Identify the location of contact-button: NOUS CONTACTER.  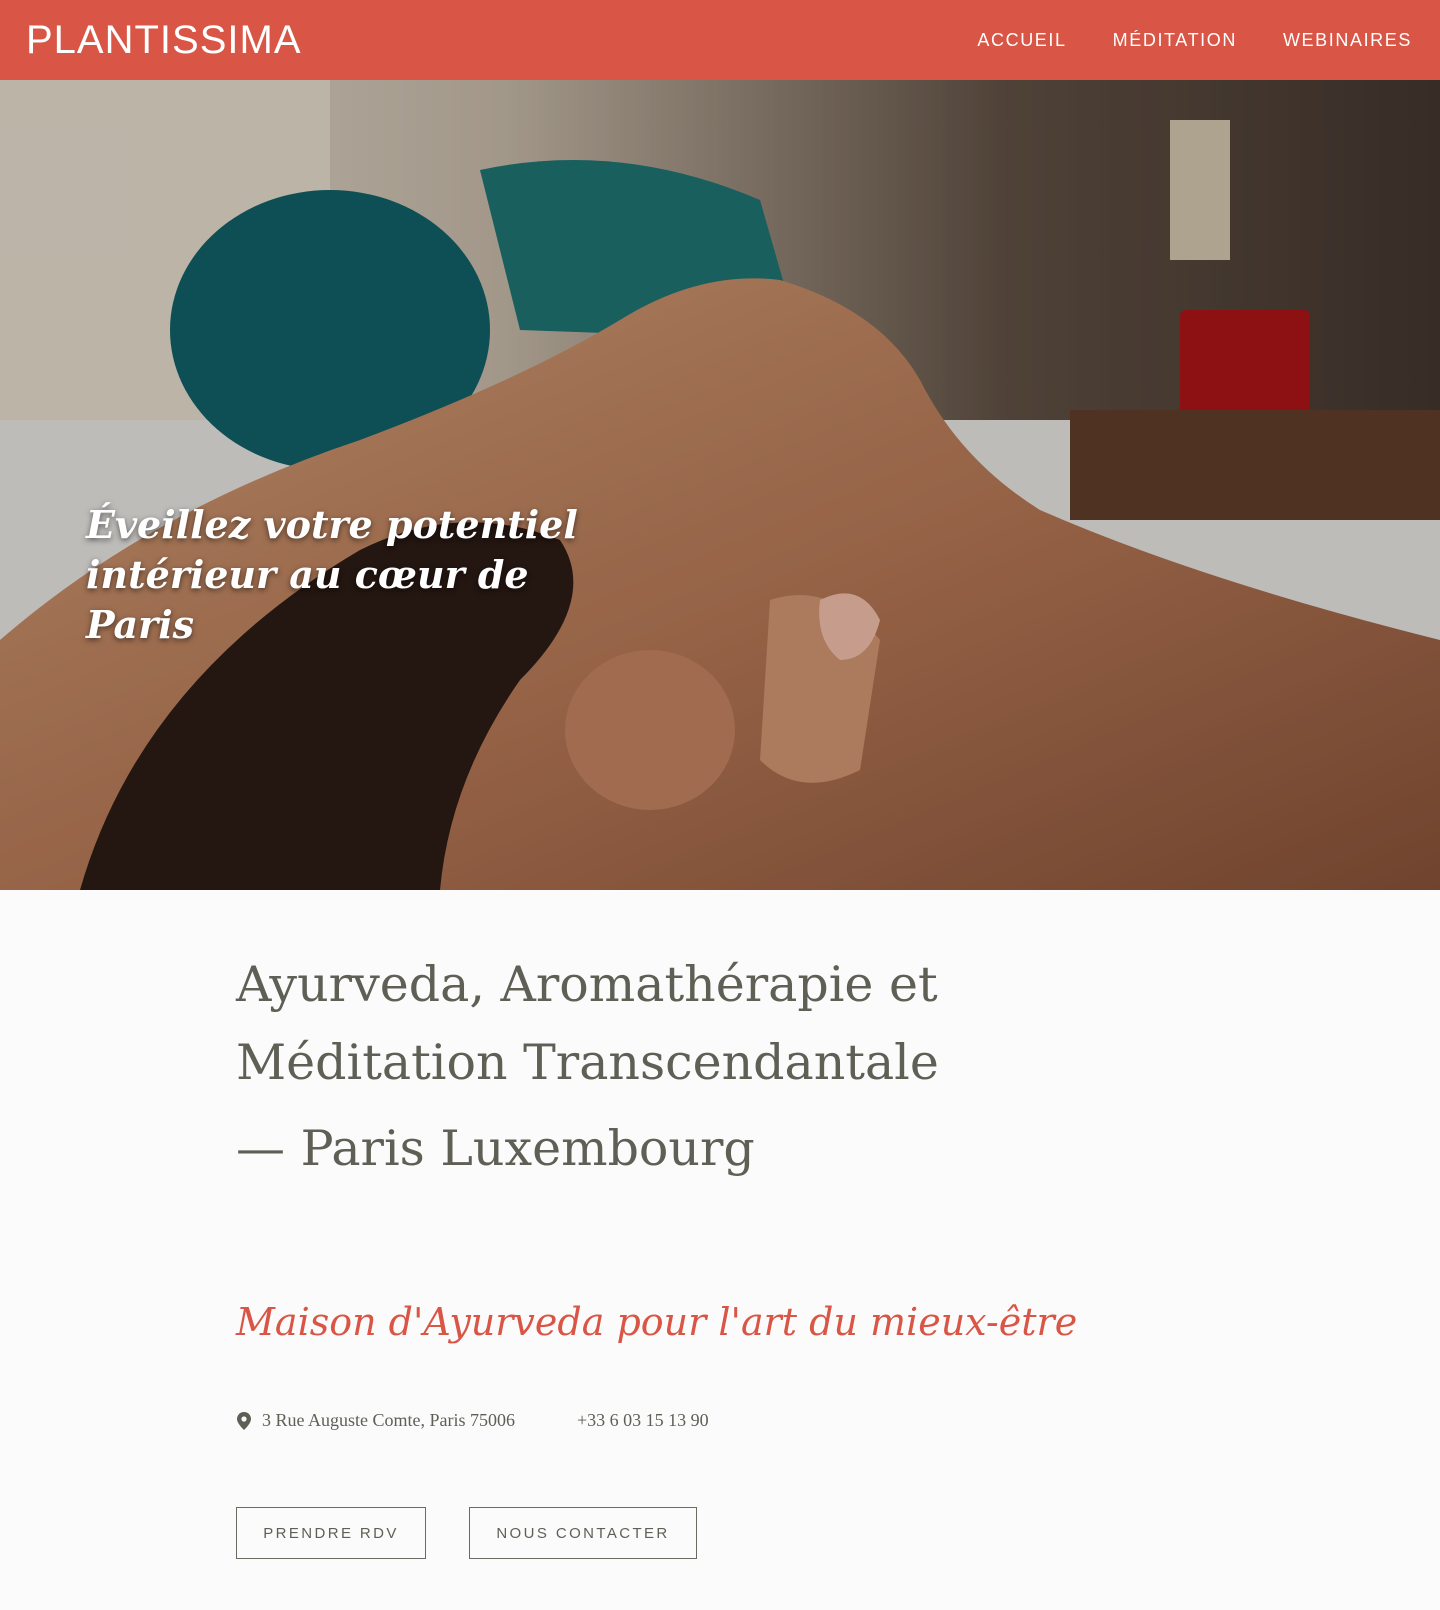
(583, 1533).